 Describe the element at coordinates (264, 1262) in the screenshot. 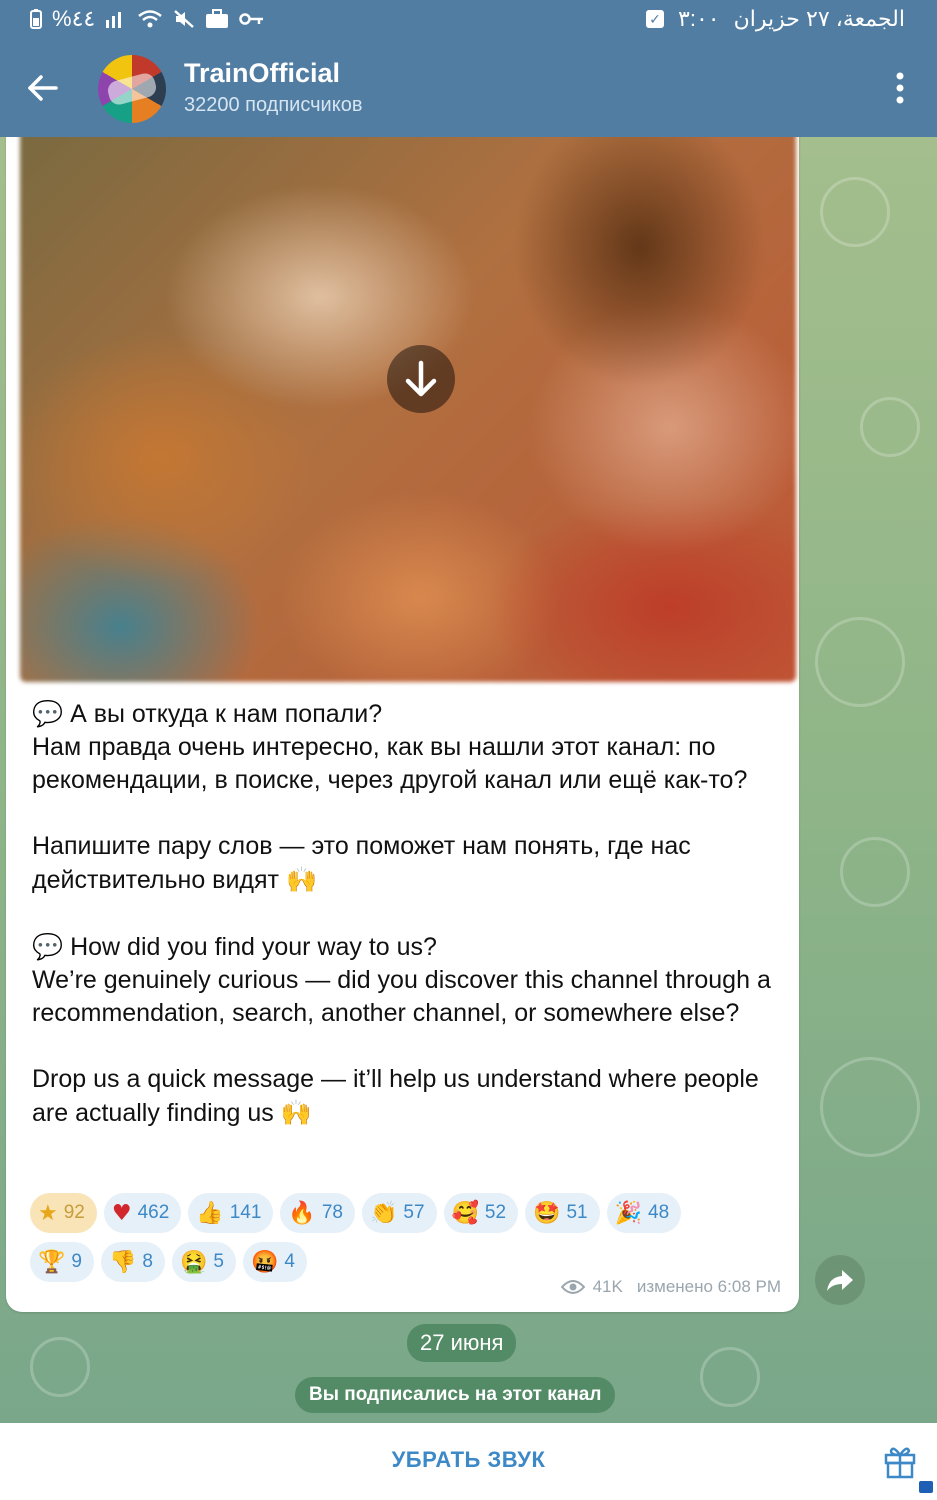

I see `angry-face-icon: 🤬` at that location.